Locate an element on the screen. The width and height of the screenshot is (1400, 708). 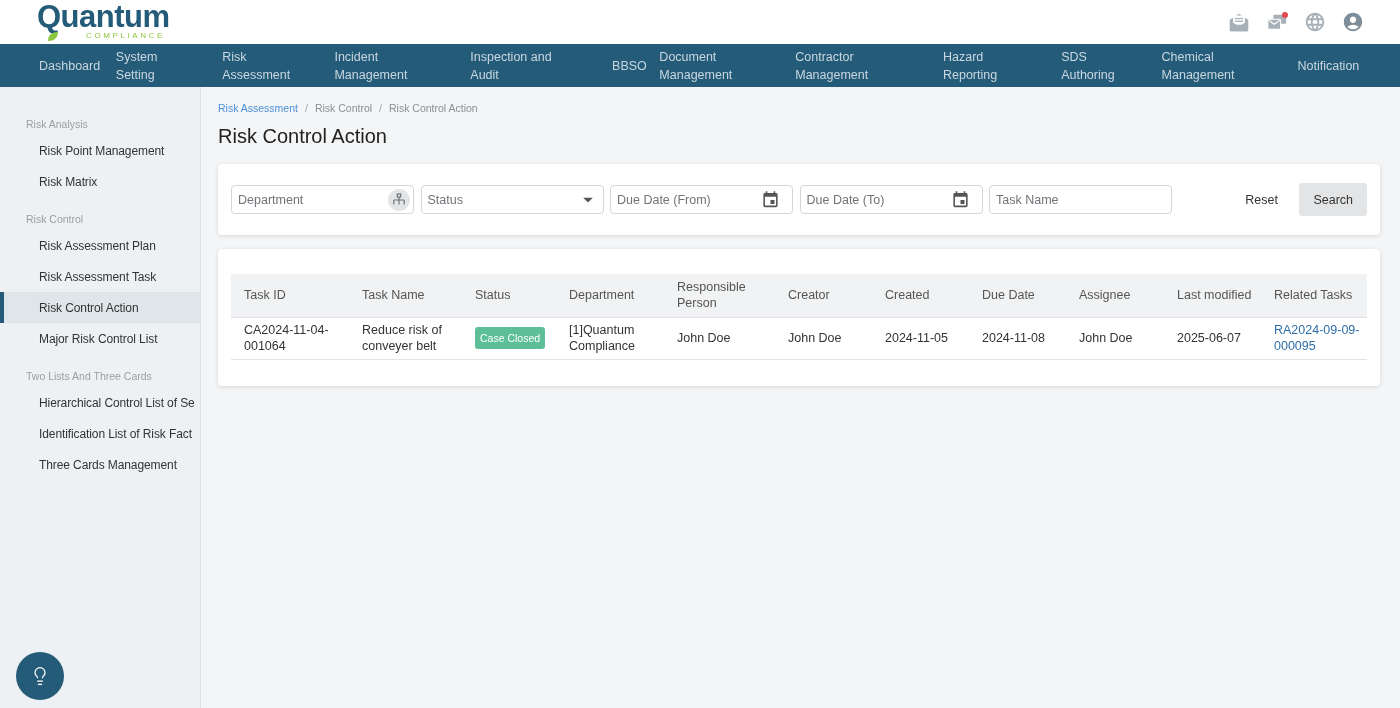
status-badge: Case Closed is located at coordinates (510, 338).